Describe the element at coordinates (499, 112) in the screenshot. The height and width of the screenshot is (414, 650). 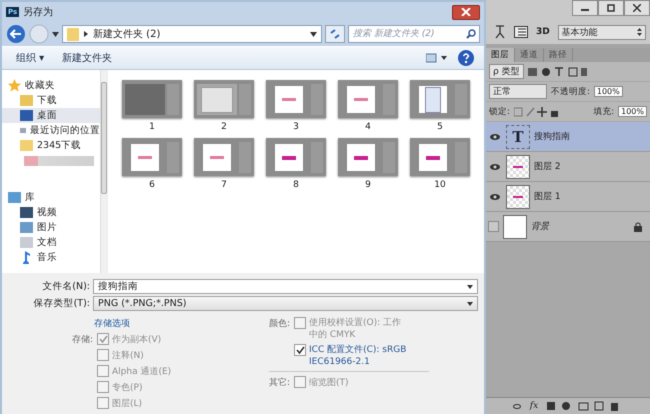
I see `lock-label: 锁定:` at that location.